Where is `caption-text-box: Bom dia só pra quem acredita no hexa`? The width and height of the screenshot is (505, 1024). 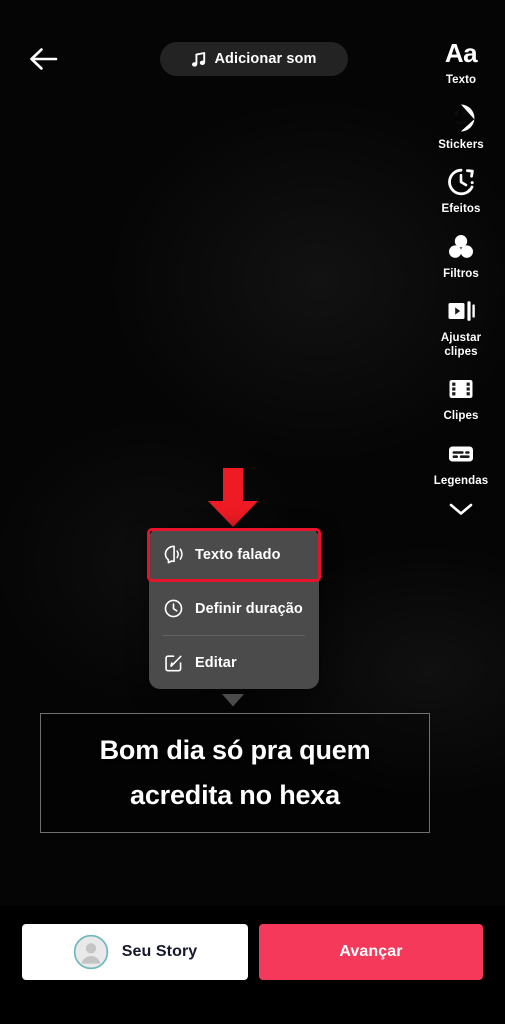
caption-text-box: Bom dia só pra quem acredita no hexa is located at coordinates (235, 773).